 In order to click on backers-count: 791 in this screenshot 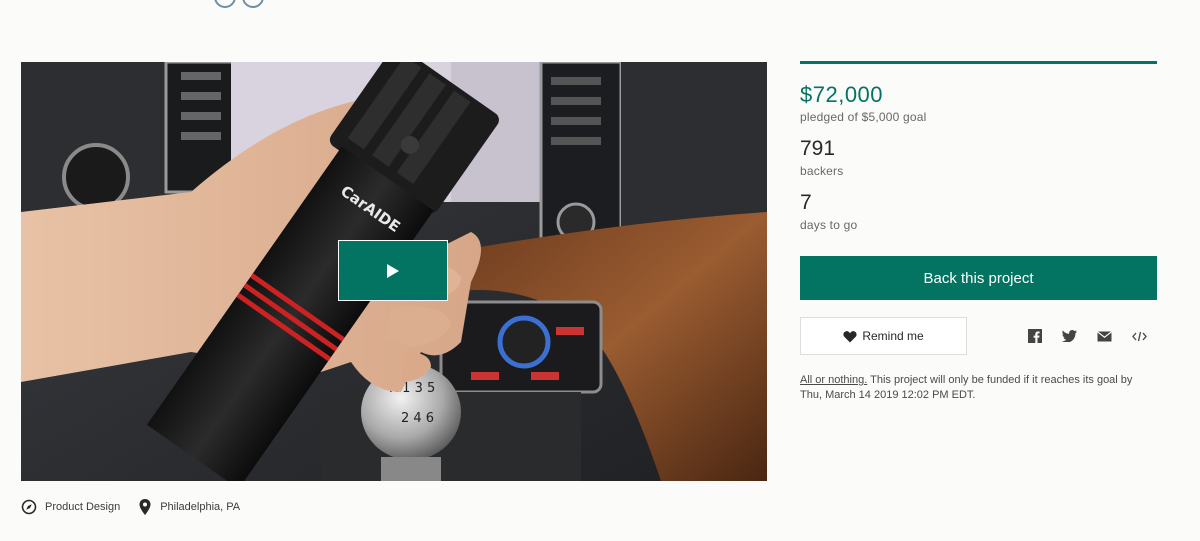, I will do `click(818, 148)`.